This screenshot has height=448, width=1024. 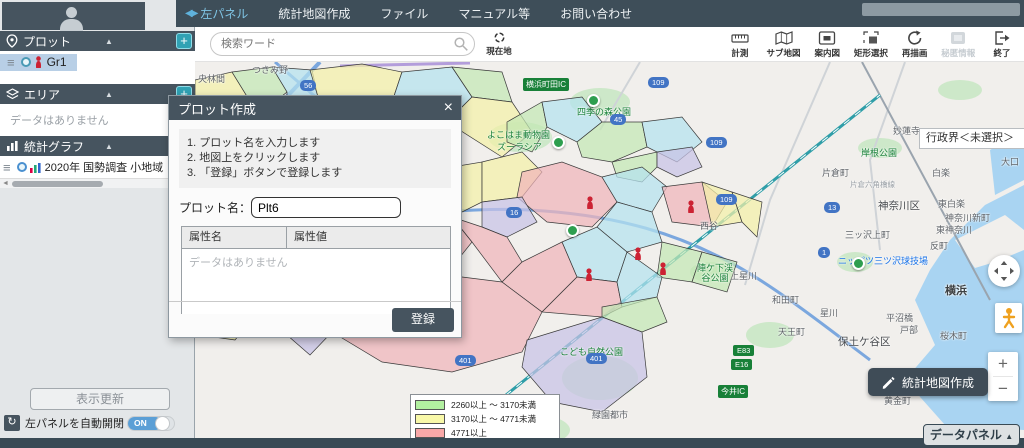 What do you see at coordinates (1004, 271) in the screenshot?
I see `pan-control` at bounding box center [1004, 271].